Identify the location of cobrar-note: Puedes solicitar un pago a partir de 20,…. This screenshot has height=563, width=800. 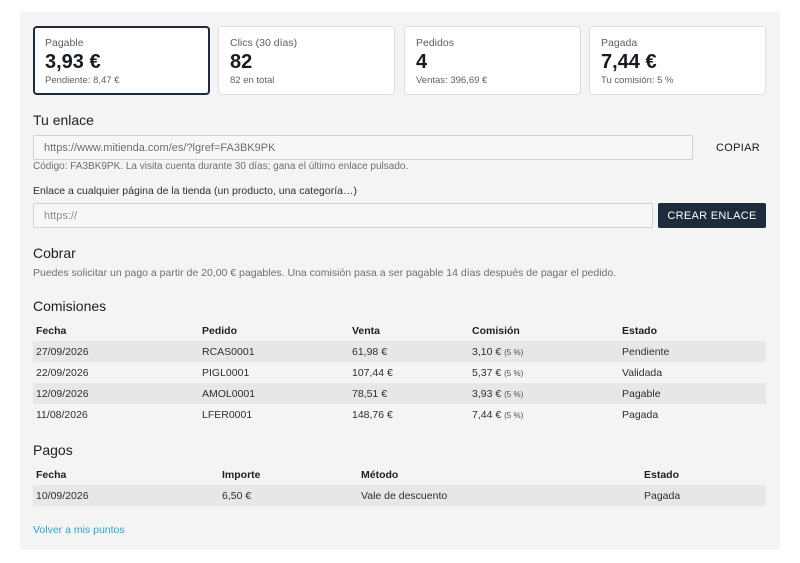
(325, 273).